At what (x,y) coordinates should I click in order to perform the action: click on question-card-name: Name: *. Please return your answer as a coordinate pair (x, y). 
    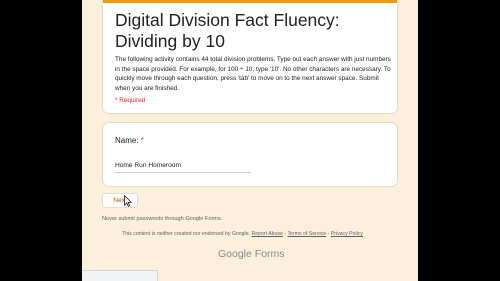
    Looking at the image, I should click on (250, 154).